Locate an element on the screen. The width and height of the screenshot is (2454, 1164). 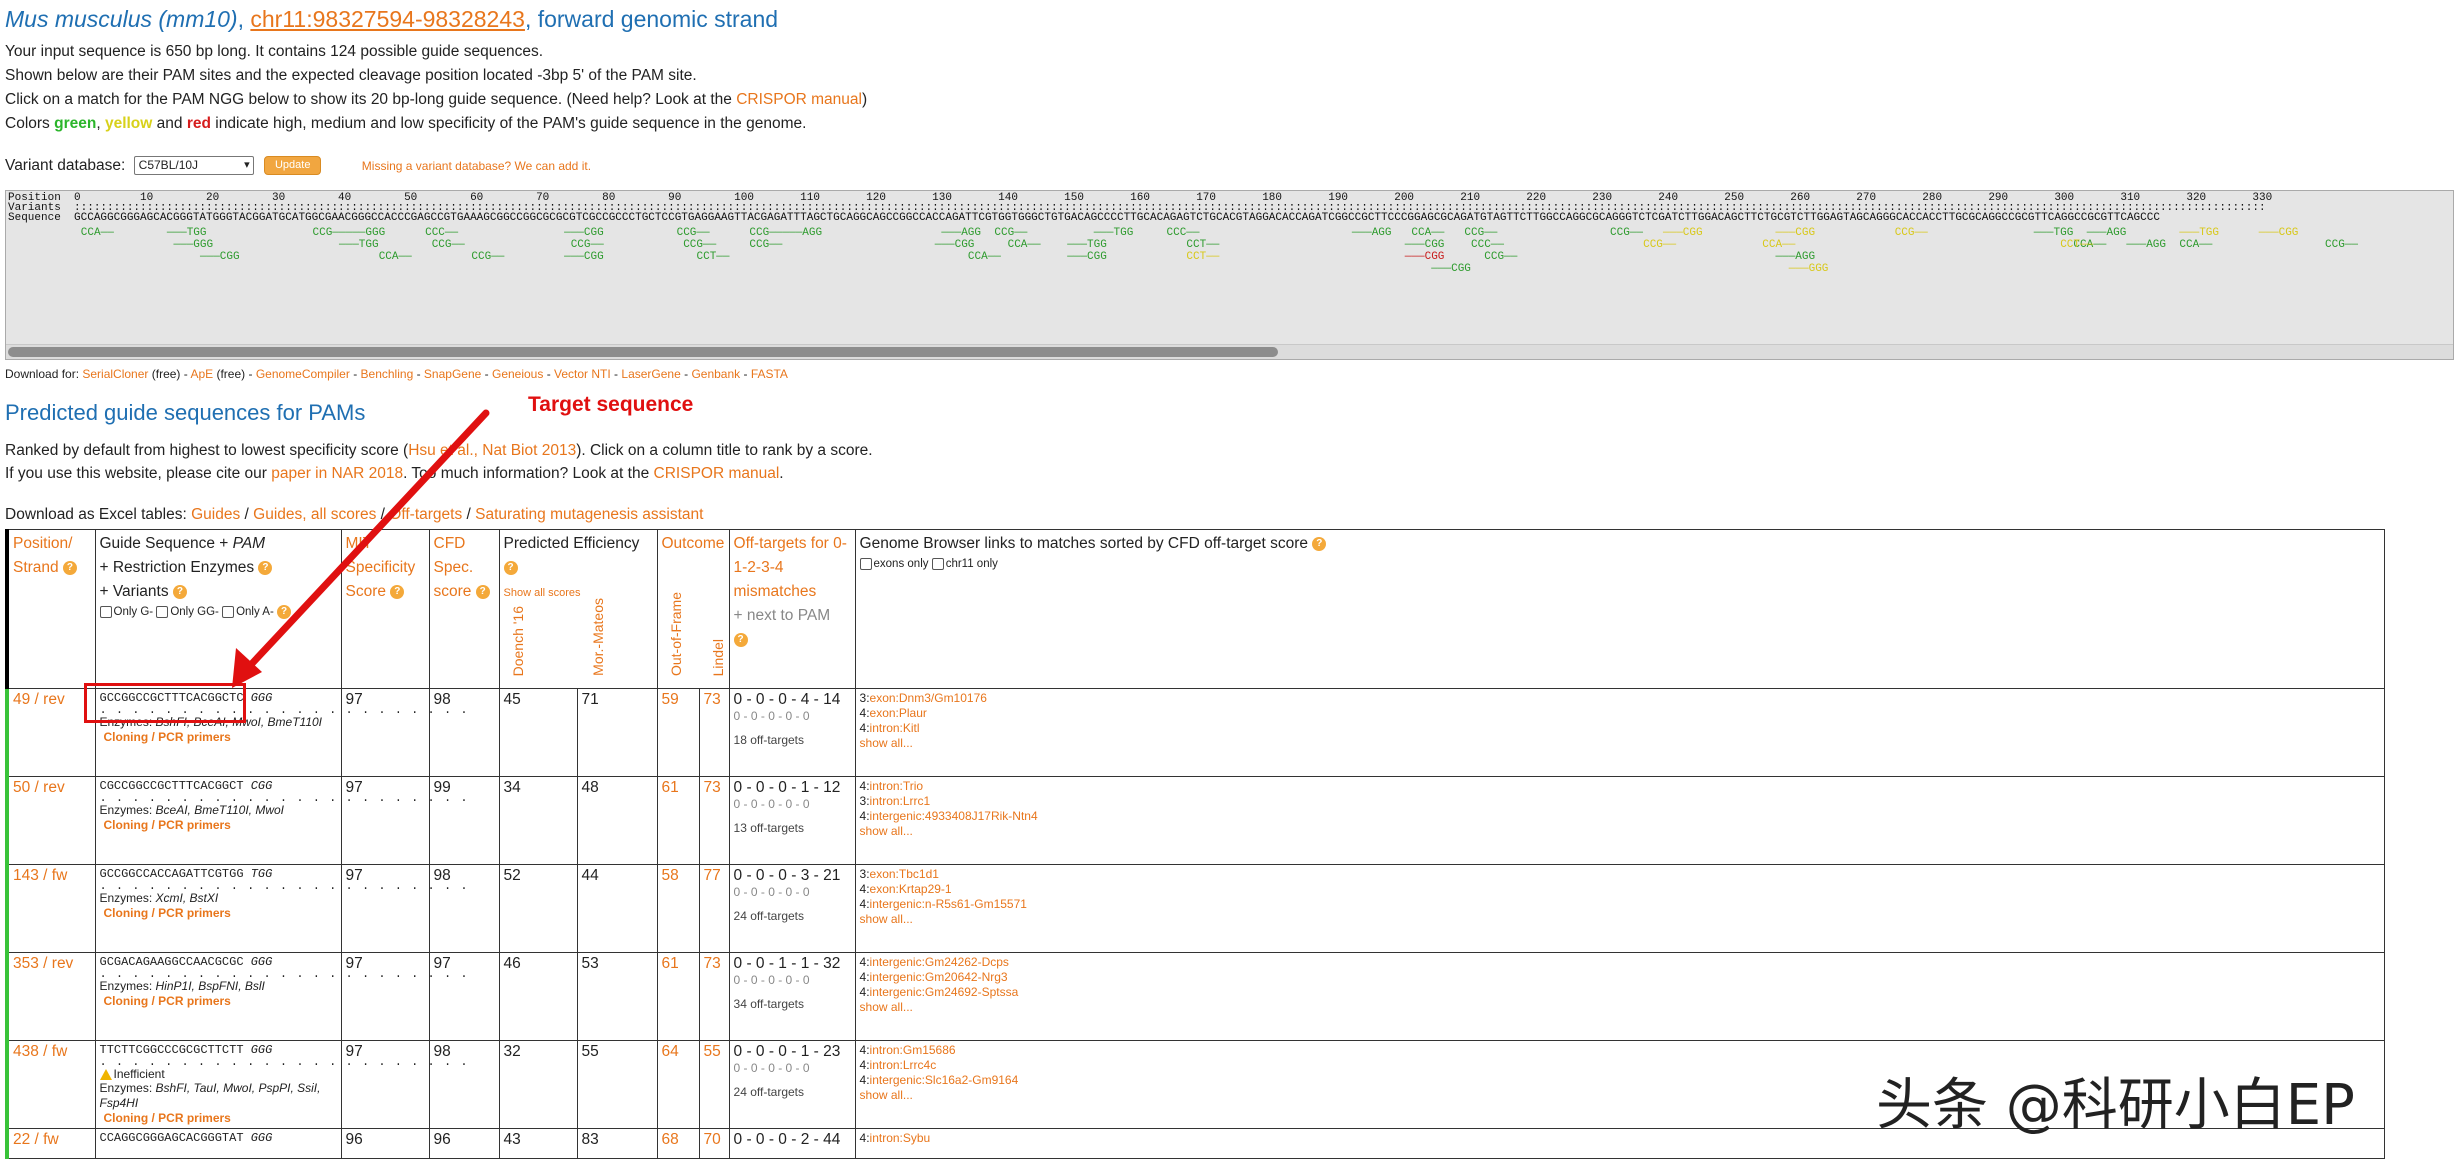
col-cfd-score: CFD Spec. score ? is located at coordinates (464, 609).